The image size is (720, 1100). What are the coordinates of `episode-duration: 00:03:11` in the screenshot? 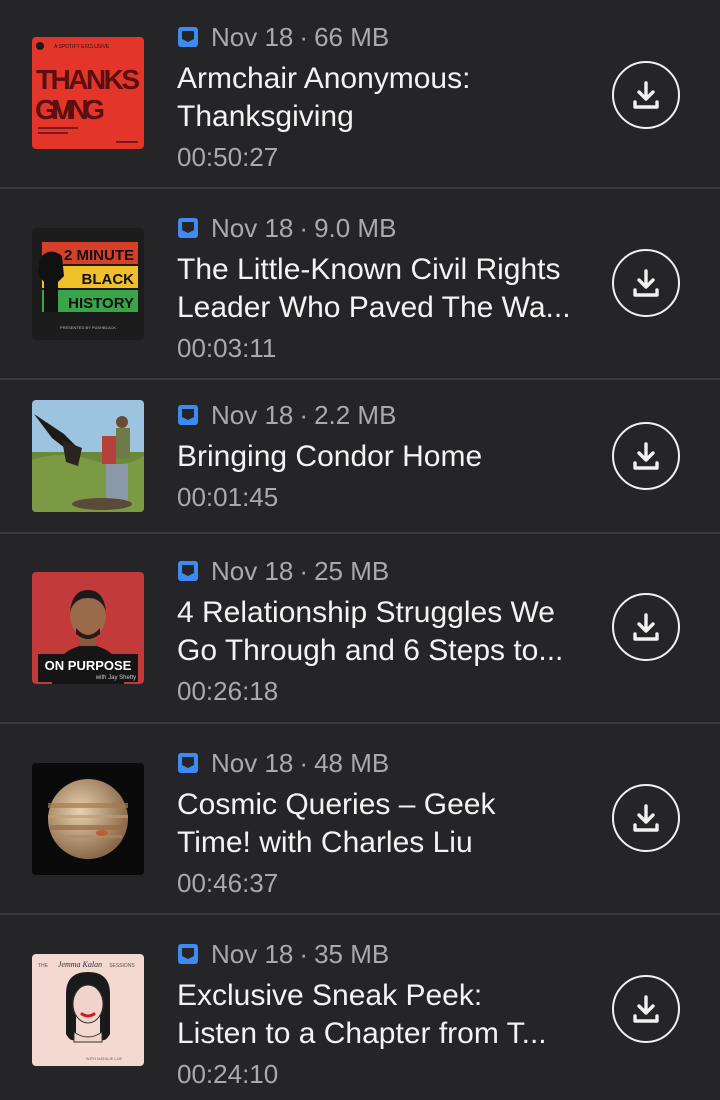 It's located at (227, 348).